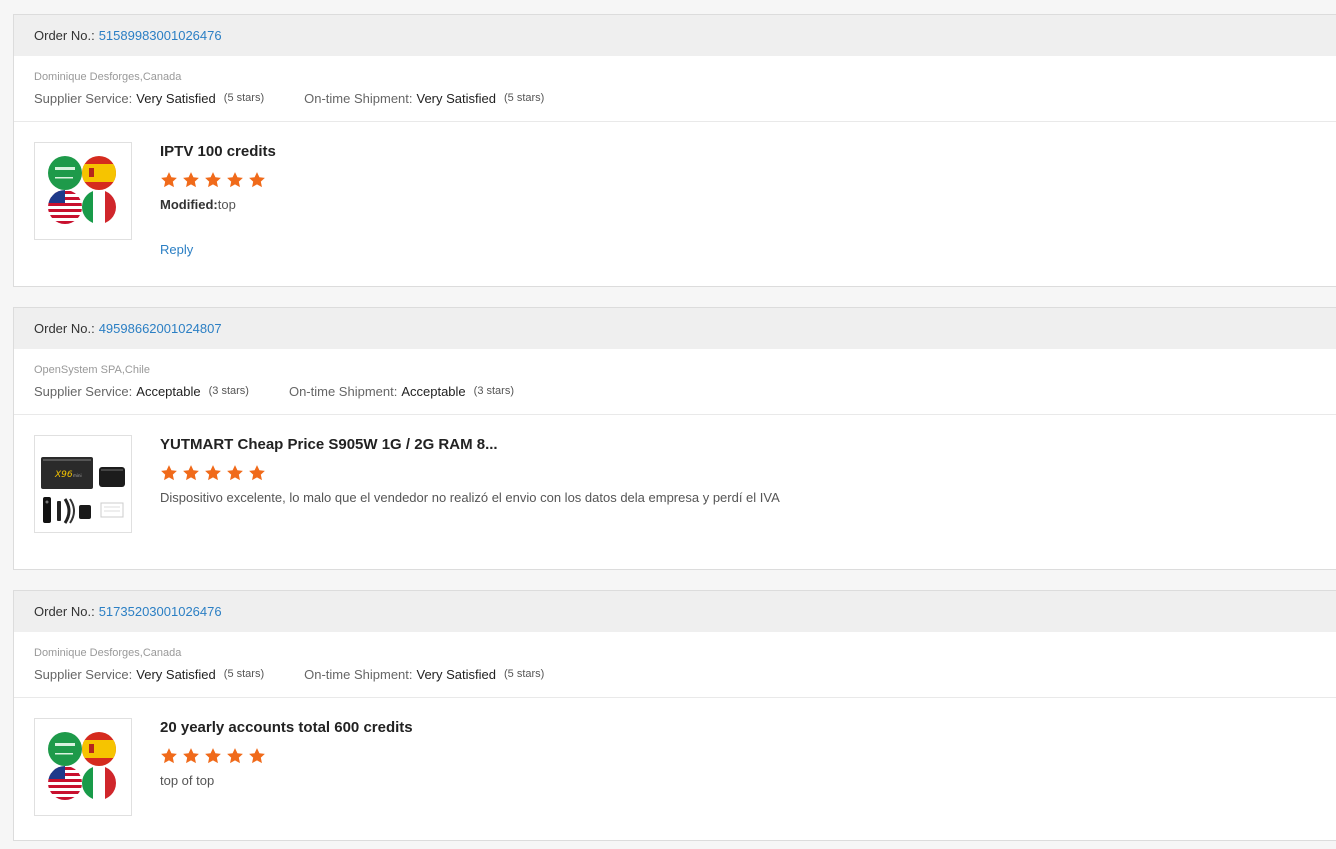 The width and height of the screenshot is (1336, 849). What do you see at coordinates (228, 391) in the screenshot?
I see `supplier-service-stars: (3 stars)` at bounding box center [228, 391].